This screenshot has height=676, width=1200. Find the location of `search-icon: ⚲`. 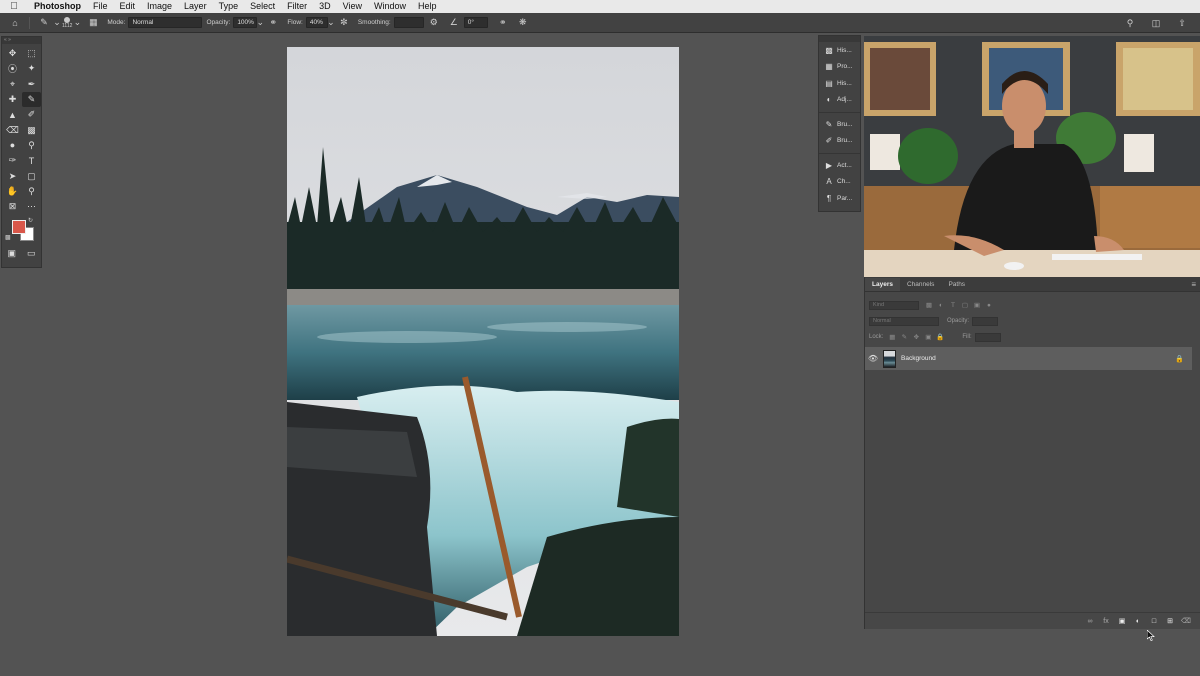

search-icon: ⚲ is located at coordinates (1130, 23).